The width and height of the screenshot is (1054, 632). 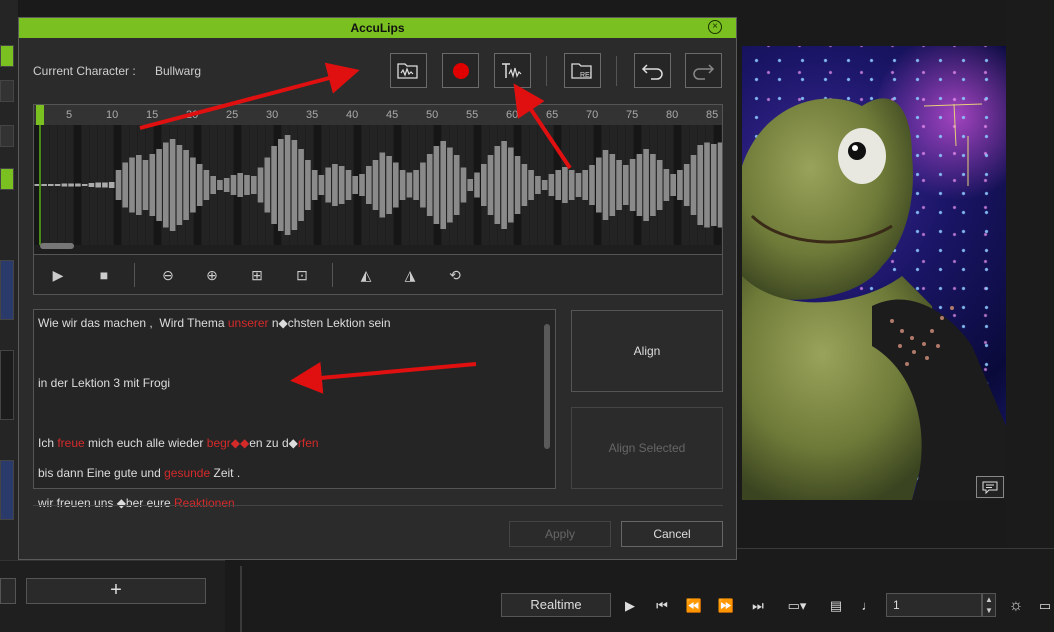 I want to click on go-start-icon: ⏮, so click(x=662, y=606).